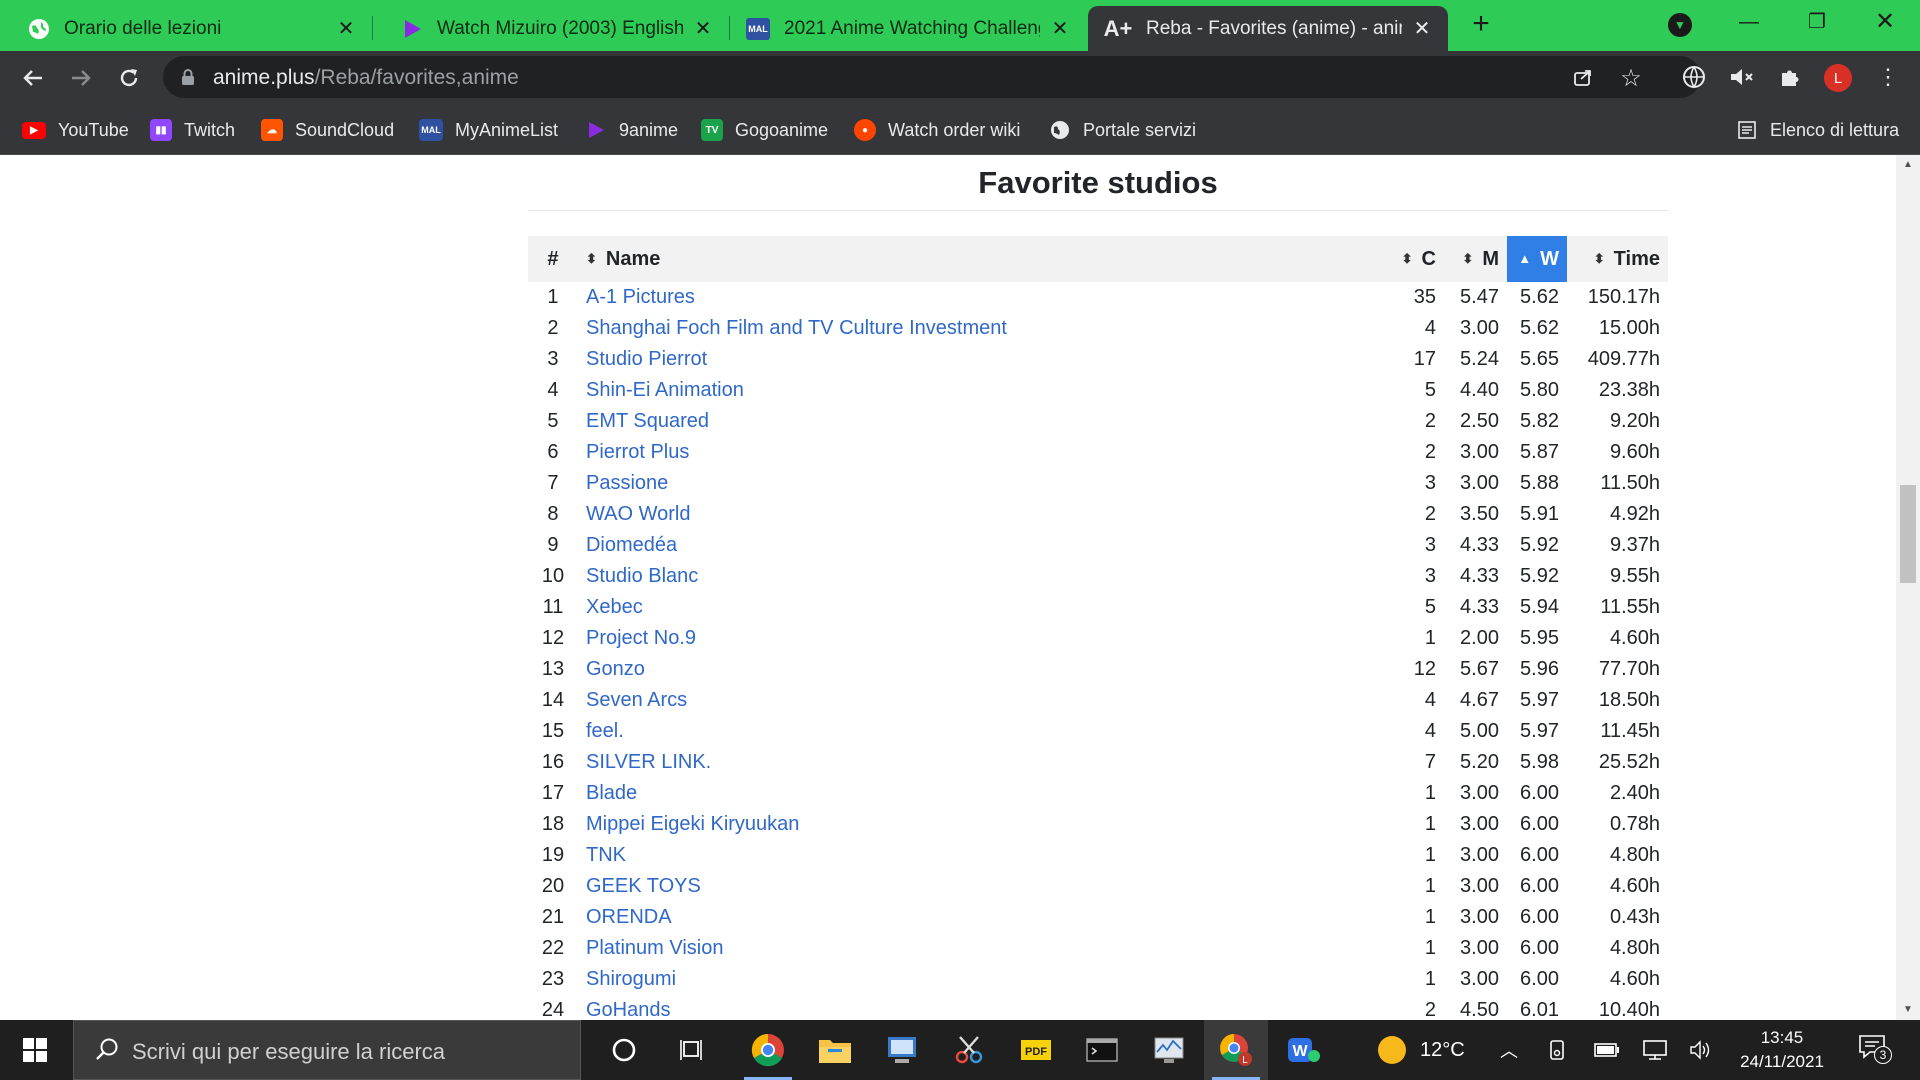 The image size is (1920, 1080). Describe the element at coordinates (641, 638) in the screenshot. I see `studio-link: Project No.9` at that location.